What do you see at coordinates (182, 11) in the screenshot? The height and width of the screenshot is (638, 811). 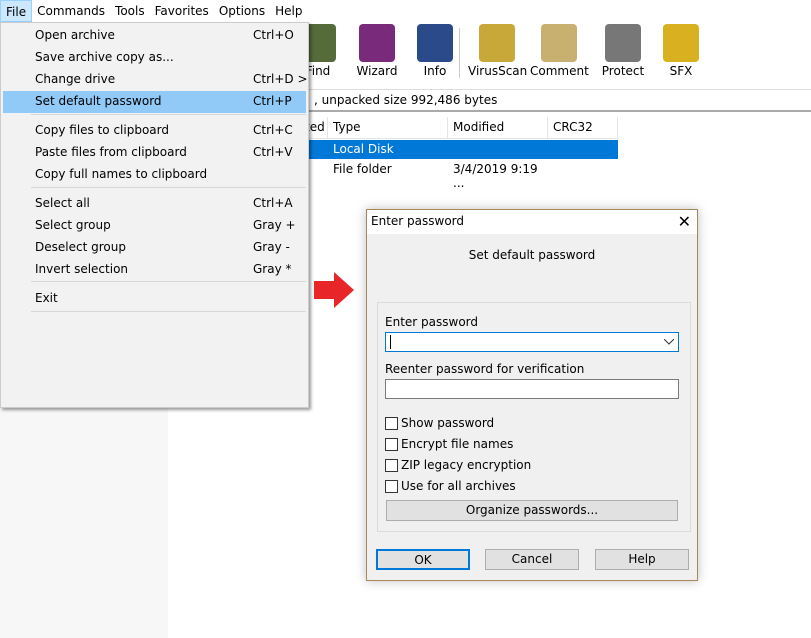 I see `menu-favorites: Favorites` at bounding box center [182, 11].